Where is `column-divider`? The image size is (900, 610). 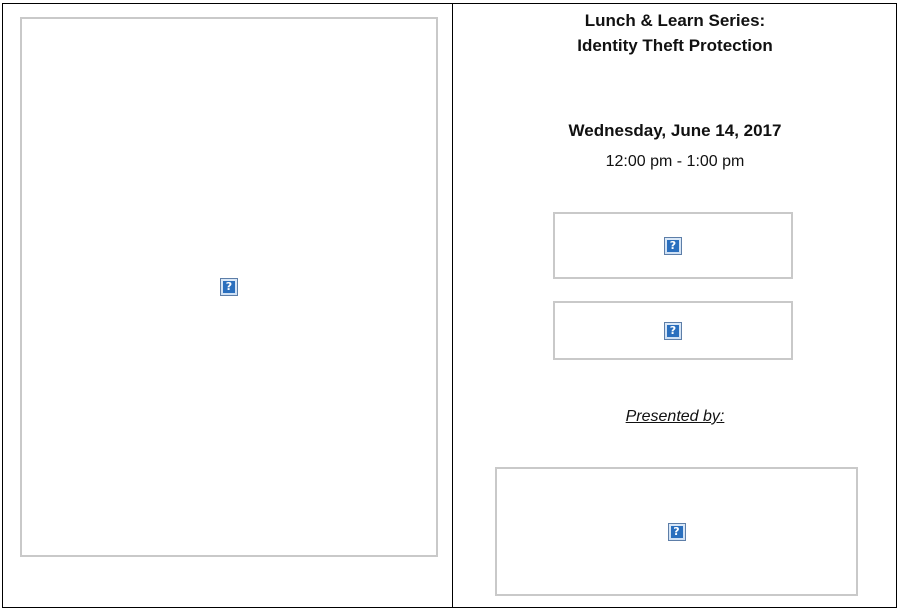 column-divider is located at coordinates (452, 305).